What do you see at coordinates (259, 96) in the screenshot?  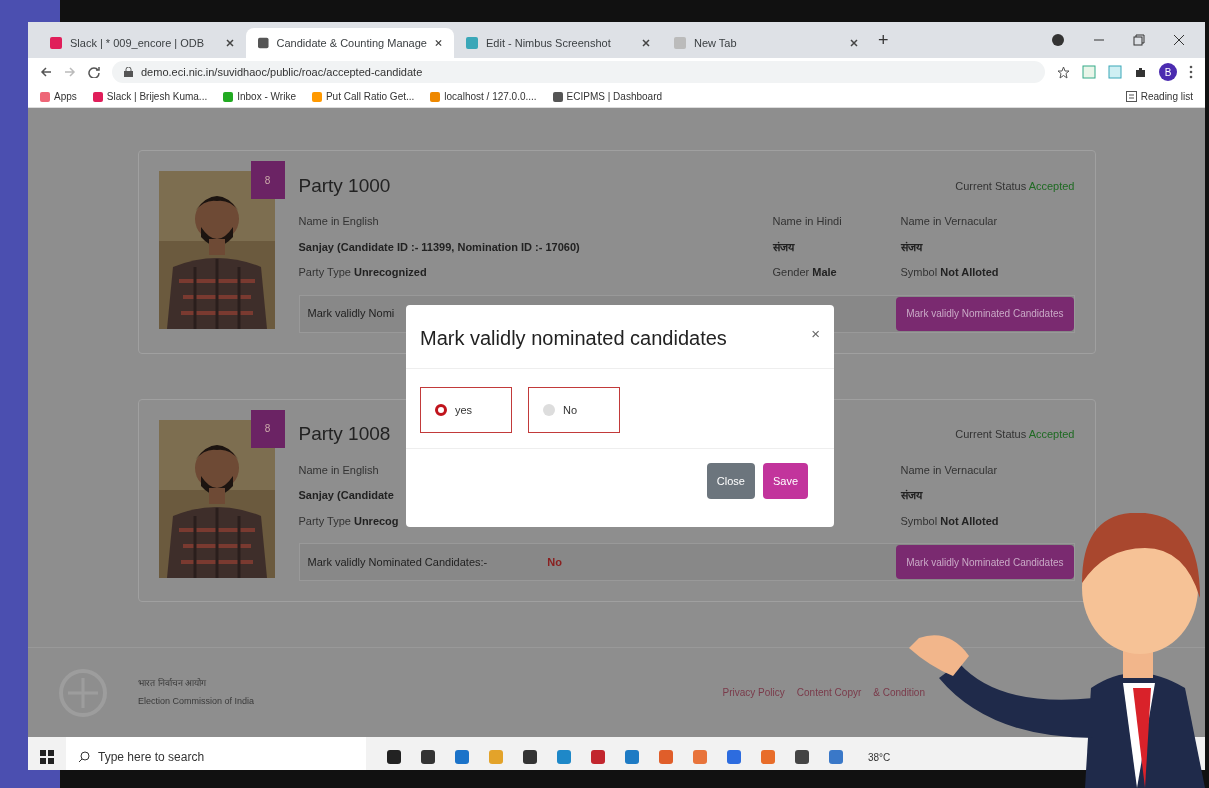 I see `bookmark: Inbox - Wrike` at bounding box center [259, 96].